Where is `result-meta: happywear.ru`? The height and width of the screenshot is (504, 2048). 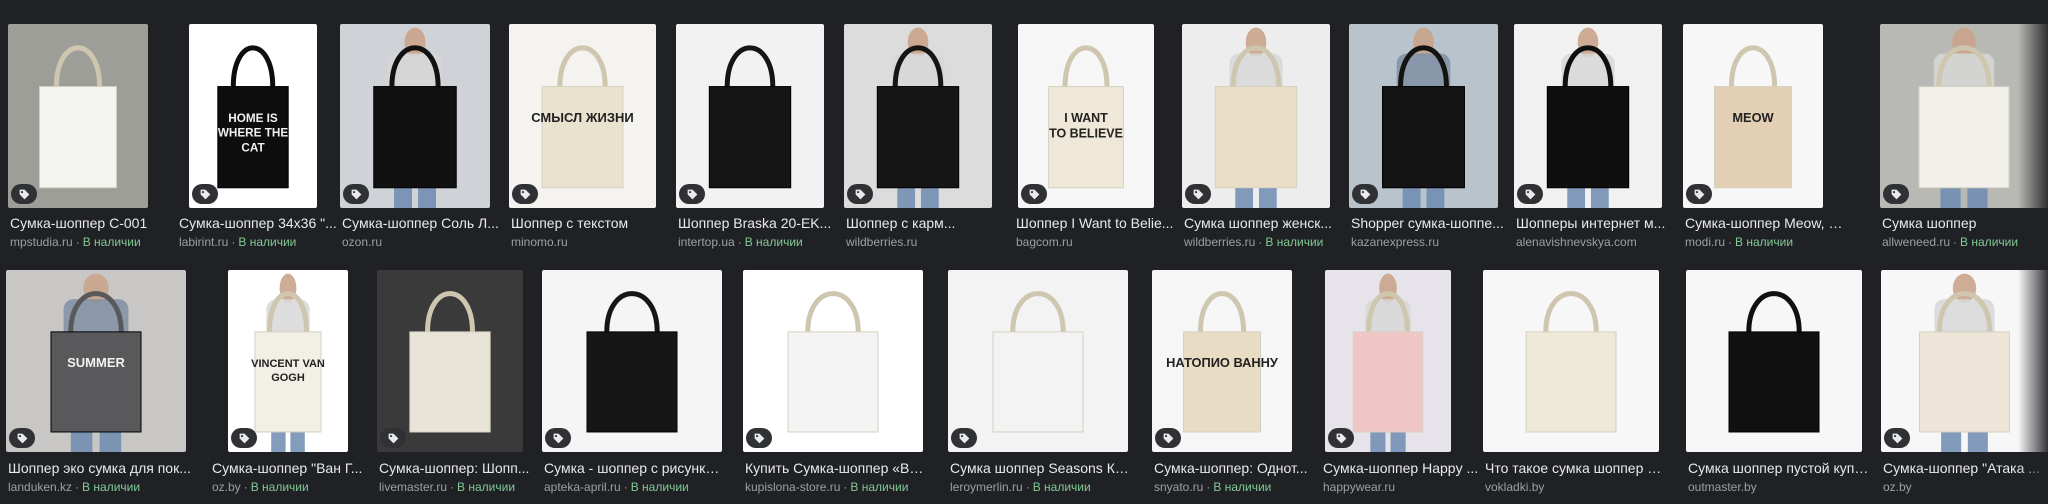
result-meta: happywear.ru is located at coordinates (1402, 487).